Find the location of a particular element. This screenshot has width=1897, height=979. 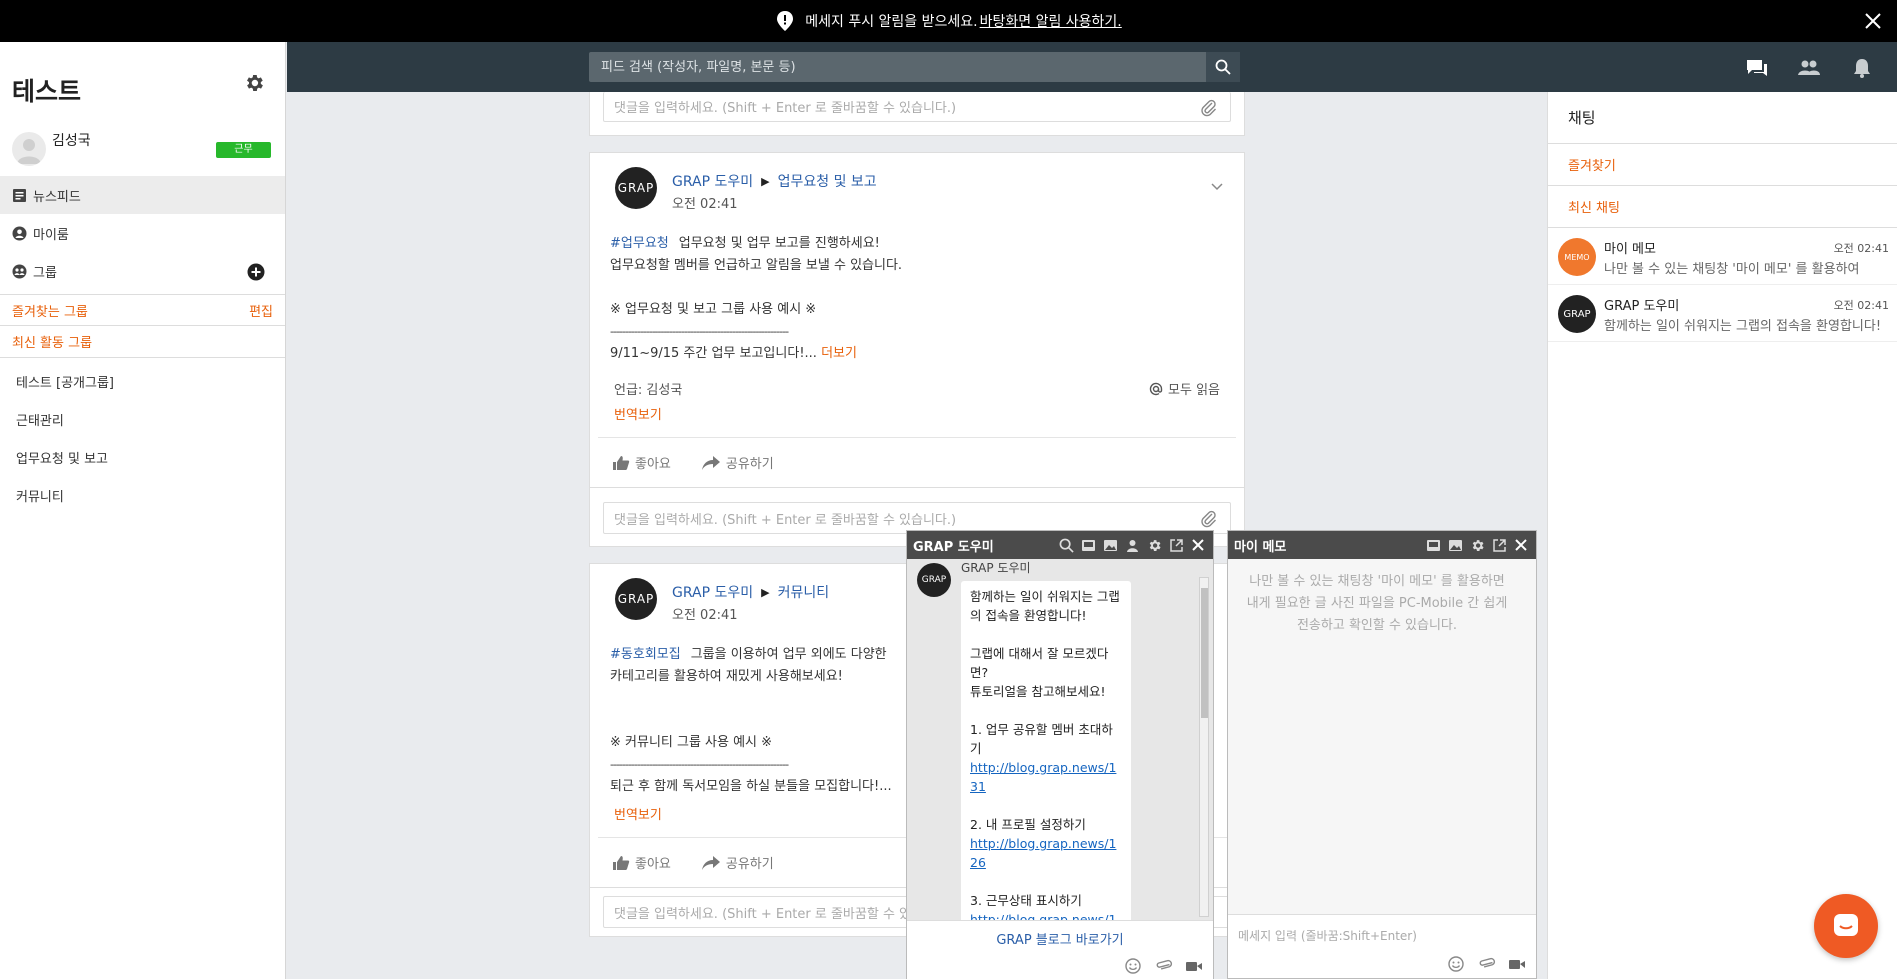

post-actions: 좋아요 공유하기 is located at coordinates (917, 462).